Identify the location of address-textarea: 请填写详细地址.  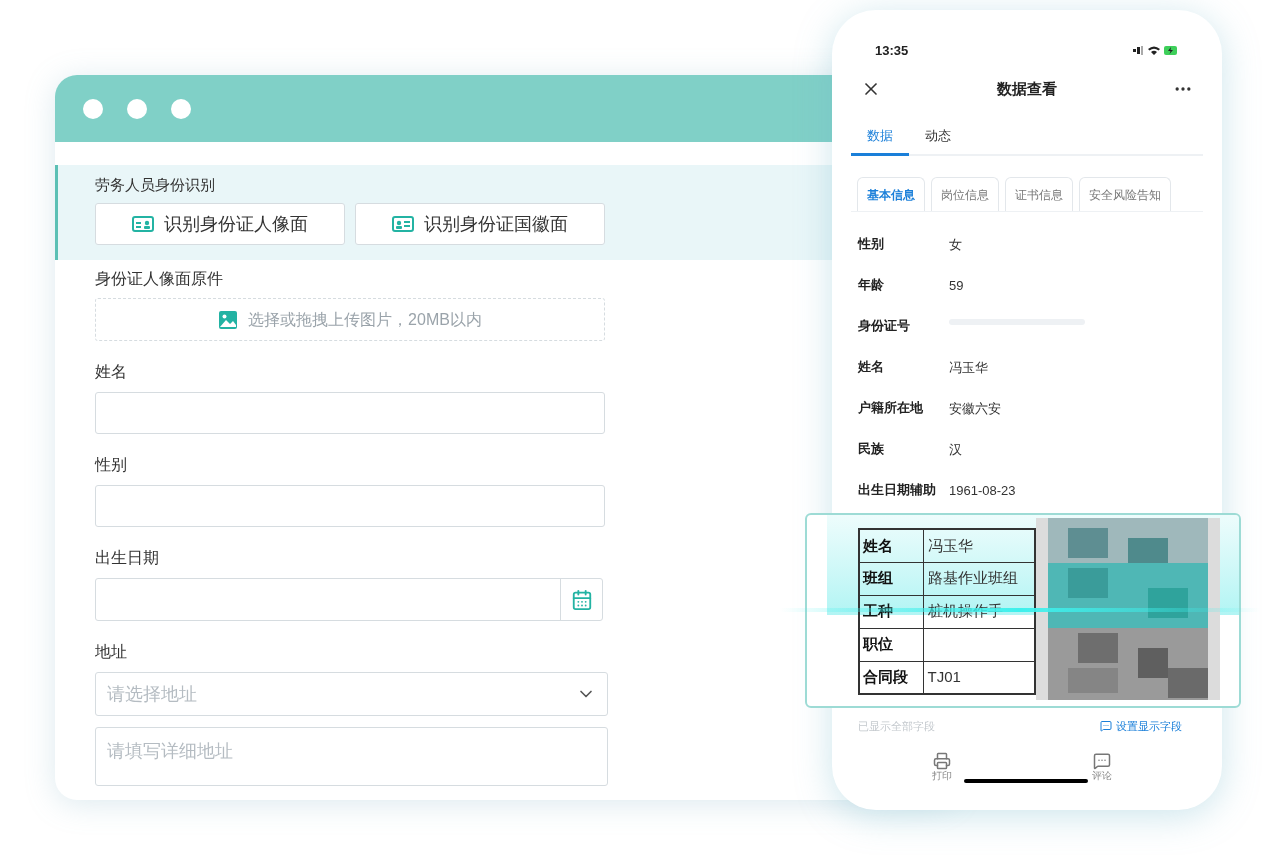
(351, 756).